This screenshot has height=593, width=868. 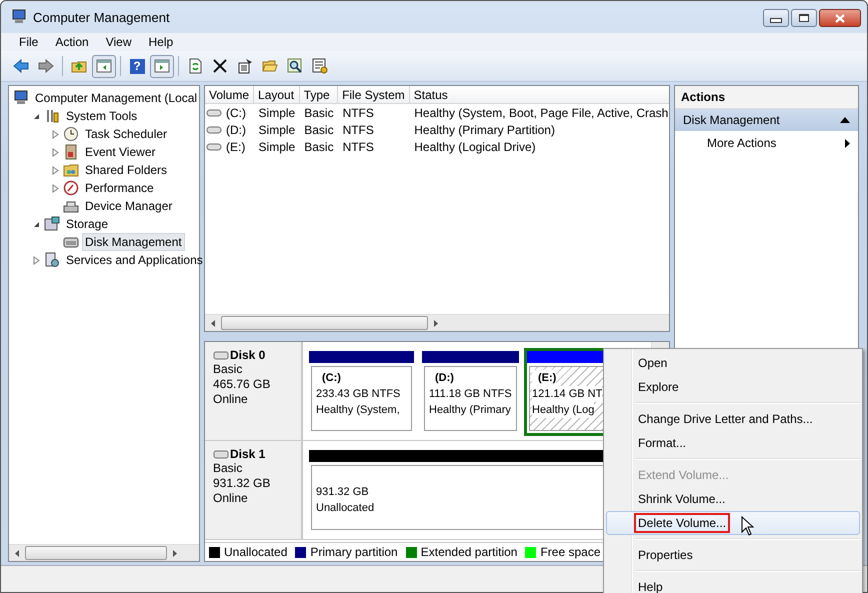 I want to click on back-arrow-icon, so click(x=21, y=66).